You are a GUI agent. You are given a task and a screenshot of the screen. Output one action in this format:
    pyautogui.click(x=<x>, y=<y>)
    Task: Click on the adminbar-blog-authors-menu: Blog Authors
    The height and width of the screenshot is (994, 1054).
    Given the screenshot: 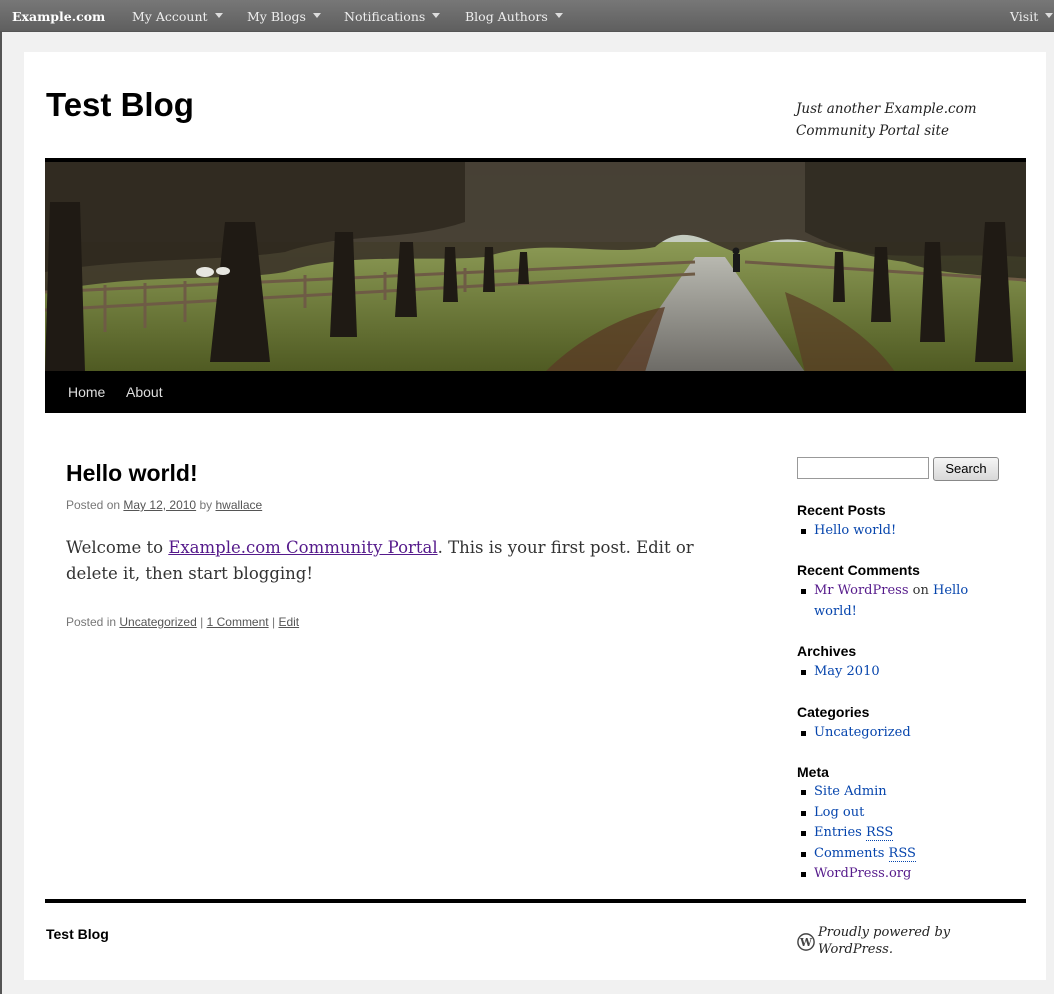 What is the action you would take?
    pyautogui.click(x=514, y=16)
    